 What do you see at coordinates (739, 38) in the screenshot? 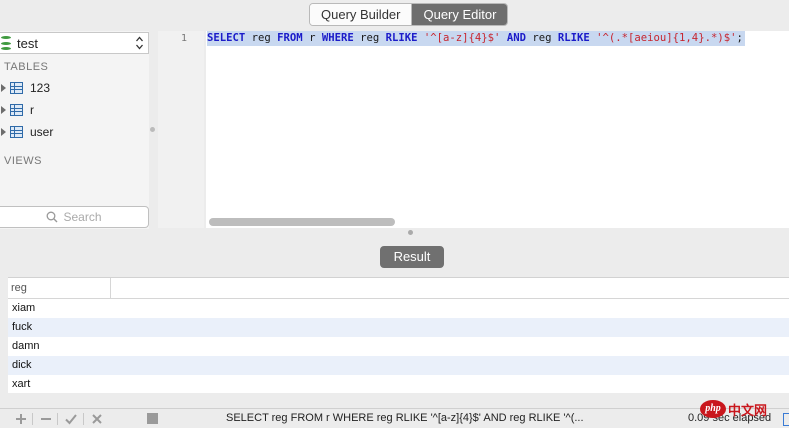
I see `sql-identifier: ;` at bounding box center [739, 38].